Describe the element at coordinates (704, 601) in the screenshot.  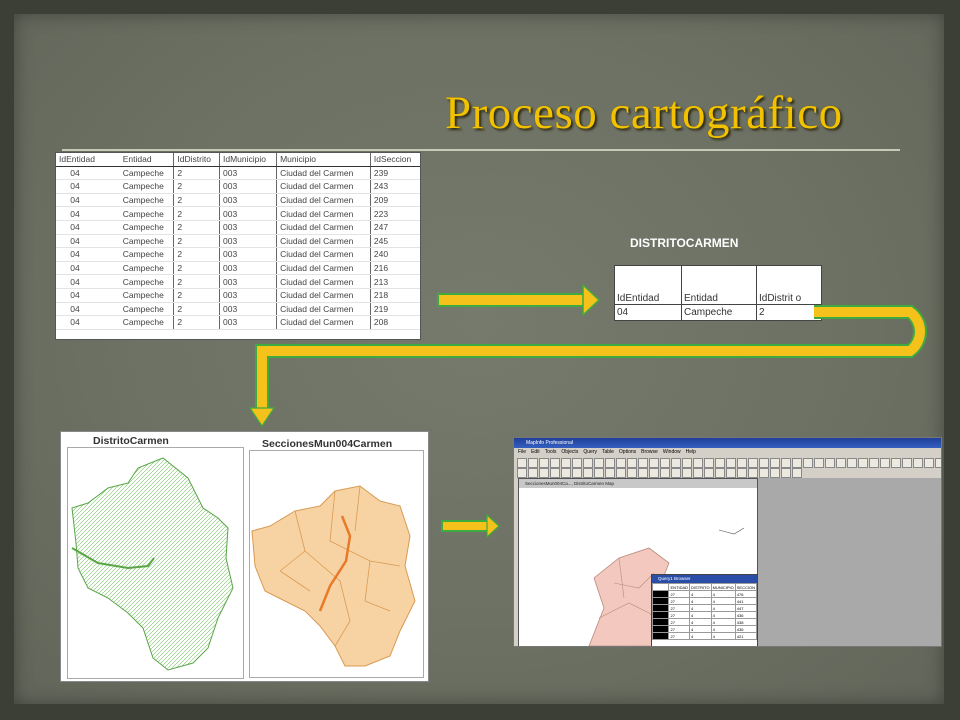
I see `table-row: 27 4 4 441` at that location.